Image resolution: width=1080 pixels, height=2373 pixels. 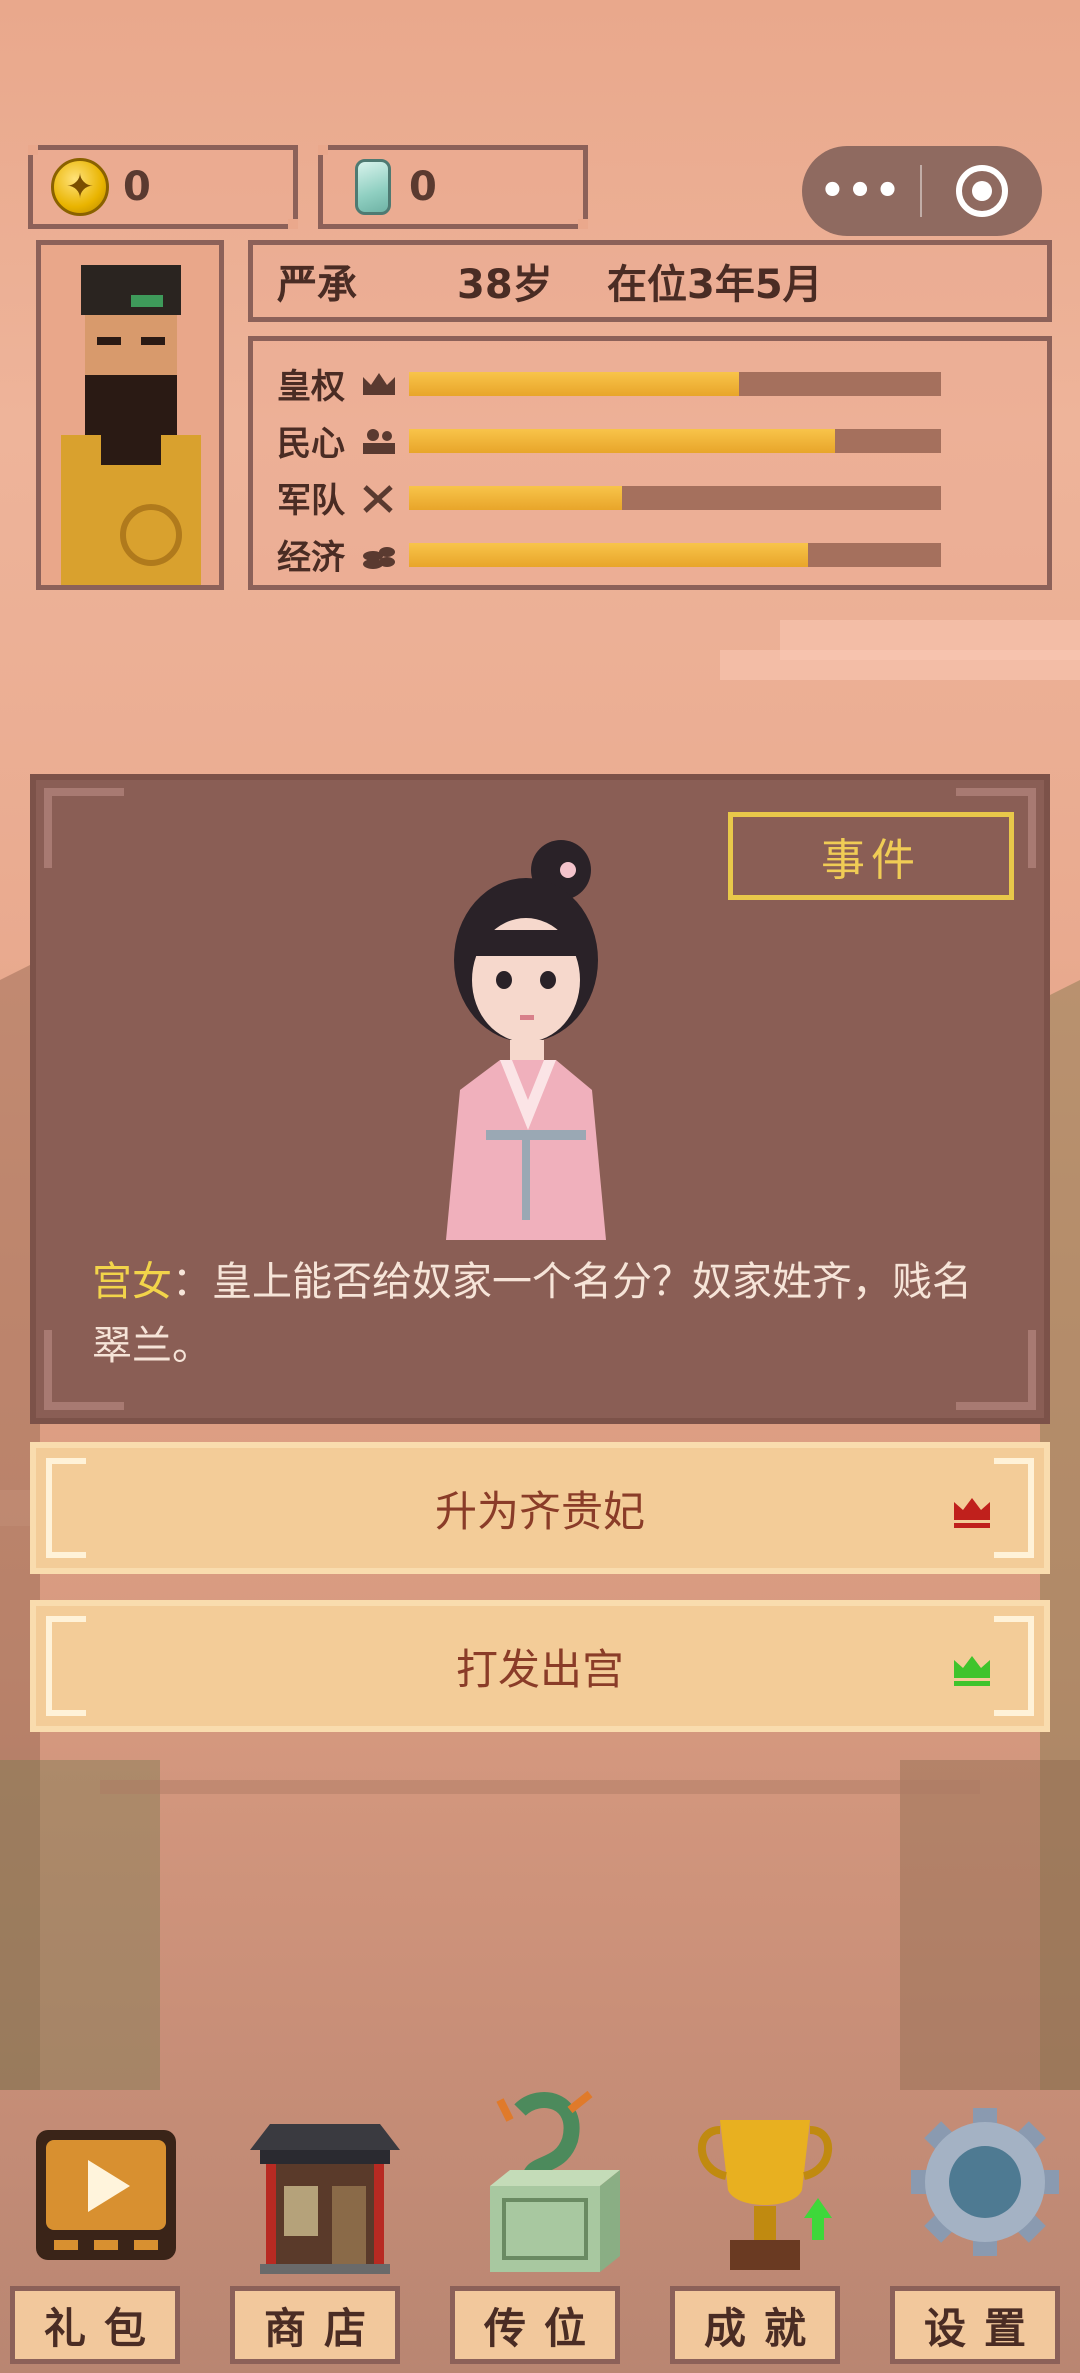 I want to click on dialog-text: 皇上能否给奴家一个名分？奴家姓齐，贱名翠兰。, so click(x=532, y=1314).